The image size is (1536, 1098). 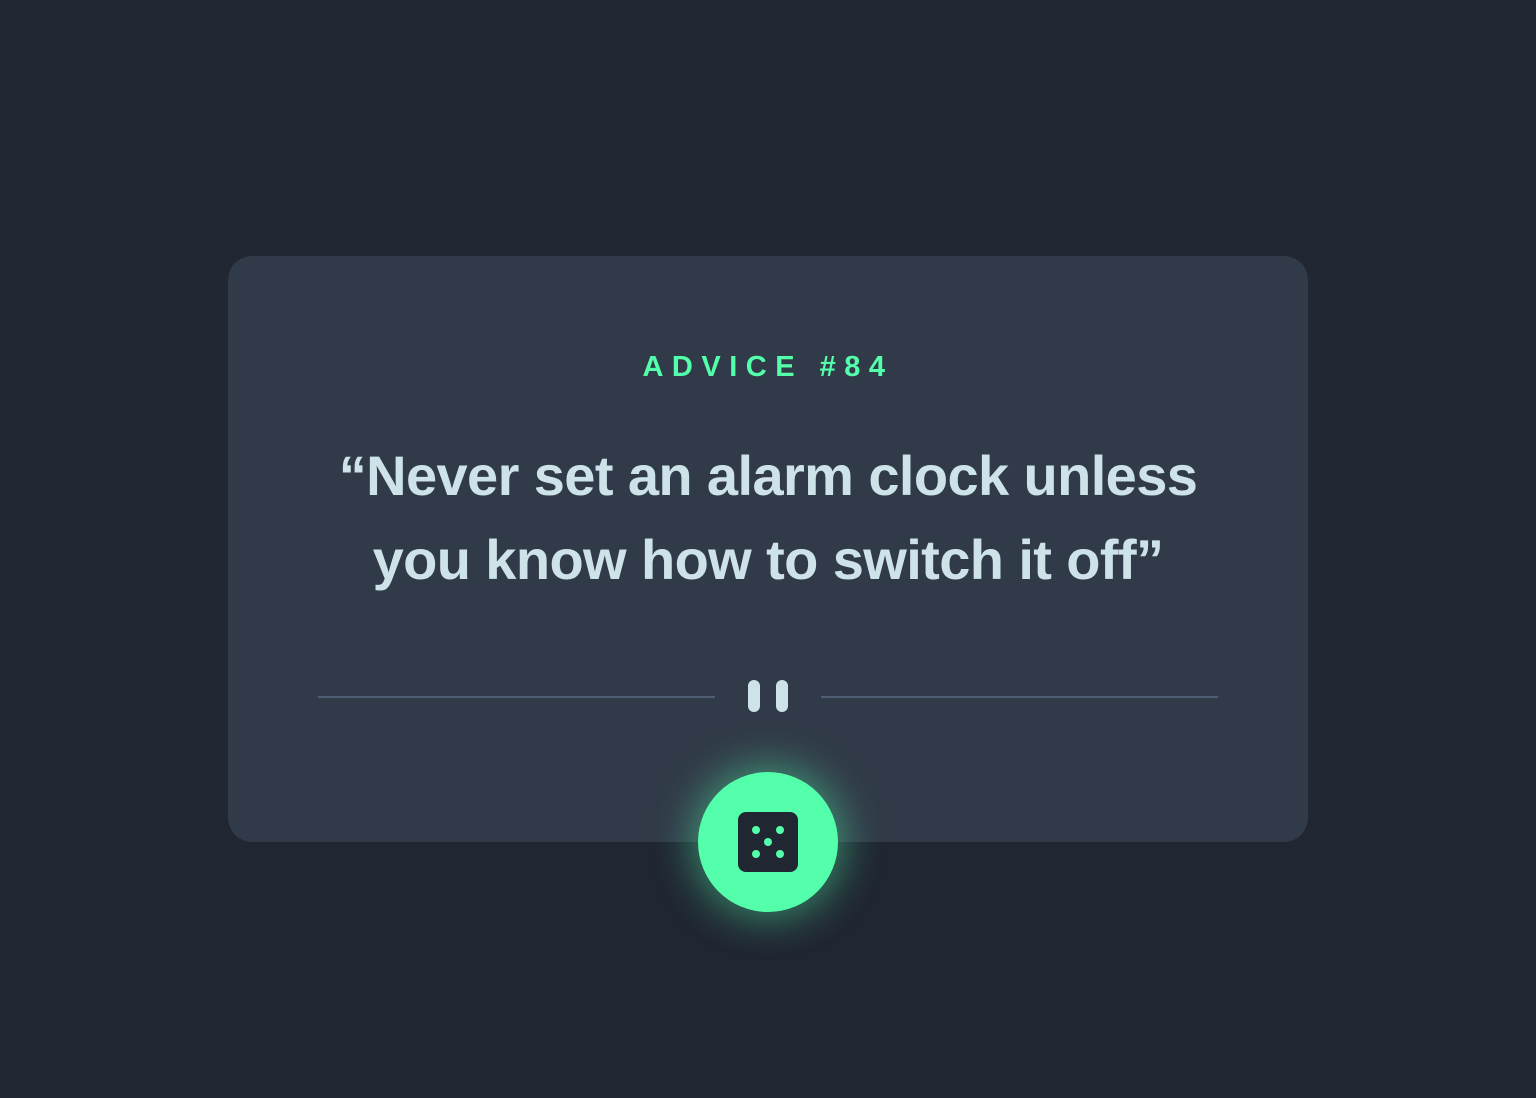 I want to click on dice-button, so click(x=768, y=842).